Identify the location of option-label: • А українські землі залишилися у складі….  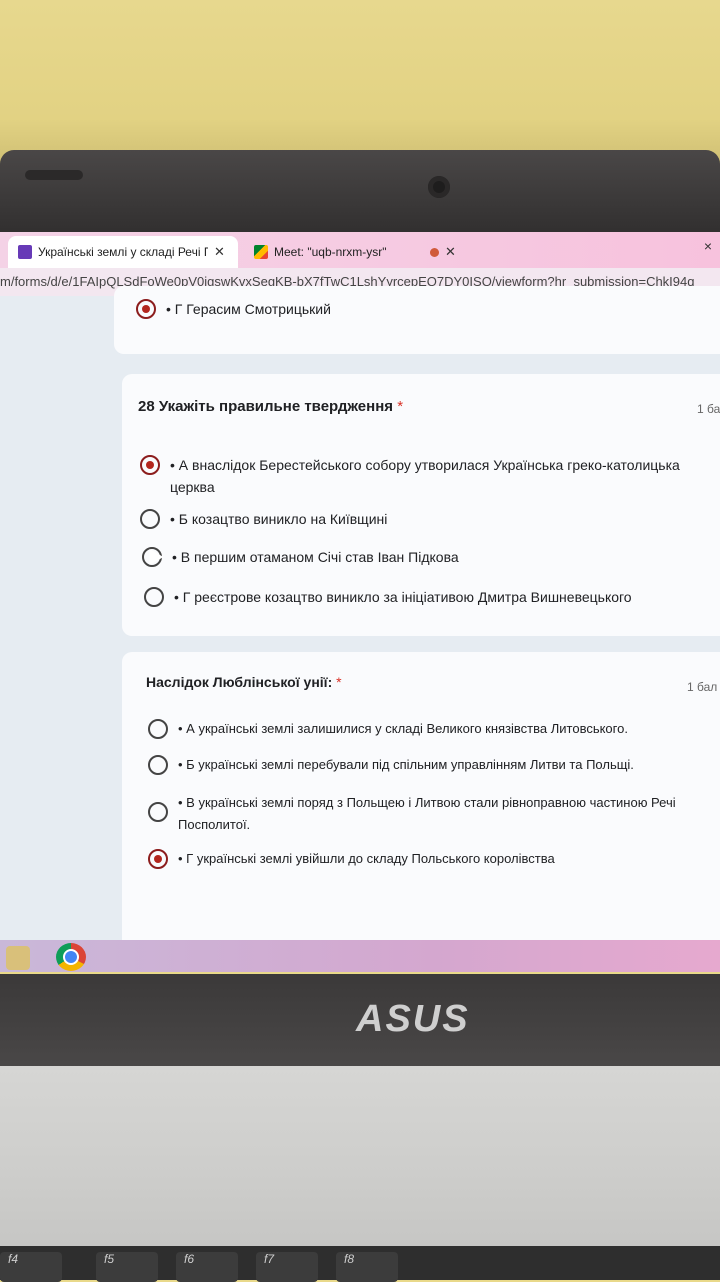
(403, 728).